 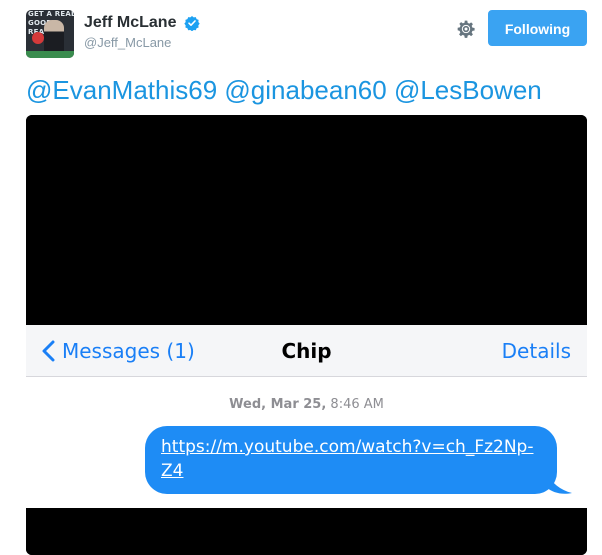 I want to click on messages-back-button: Messages (1), so click(x=118, y=351).